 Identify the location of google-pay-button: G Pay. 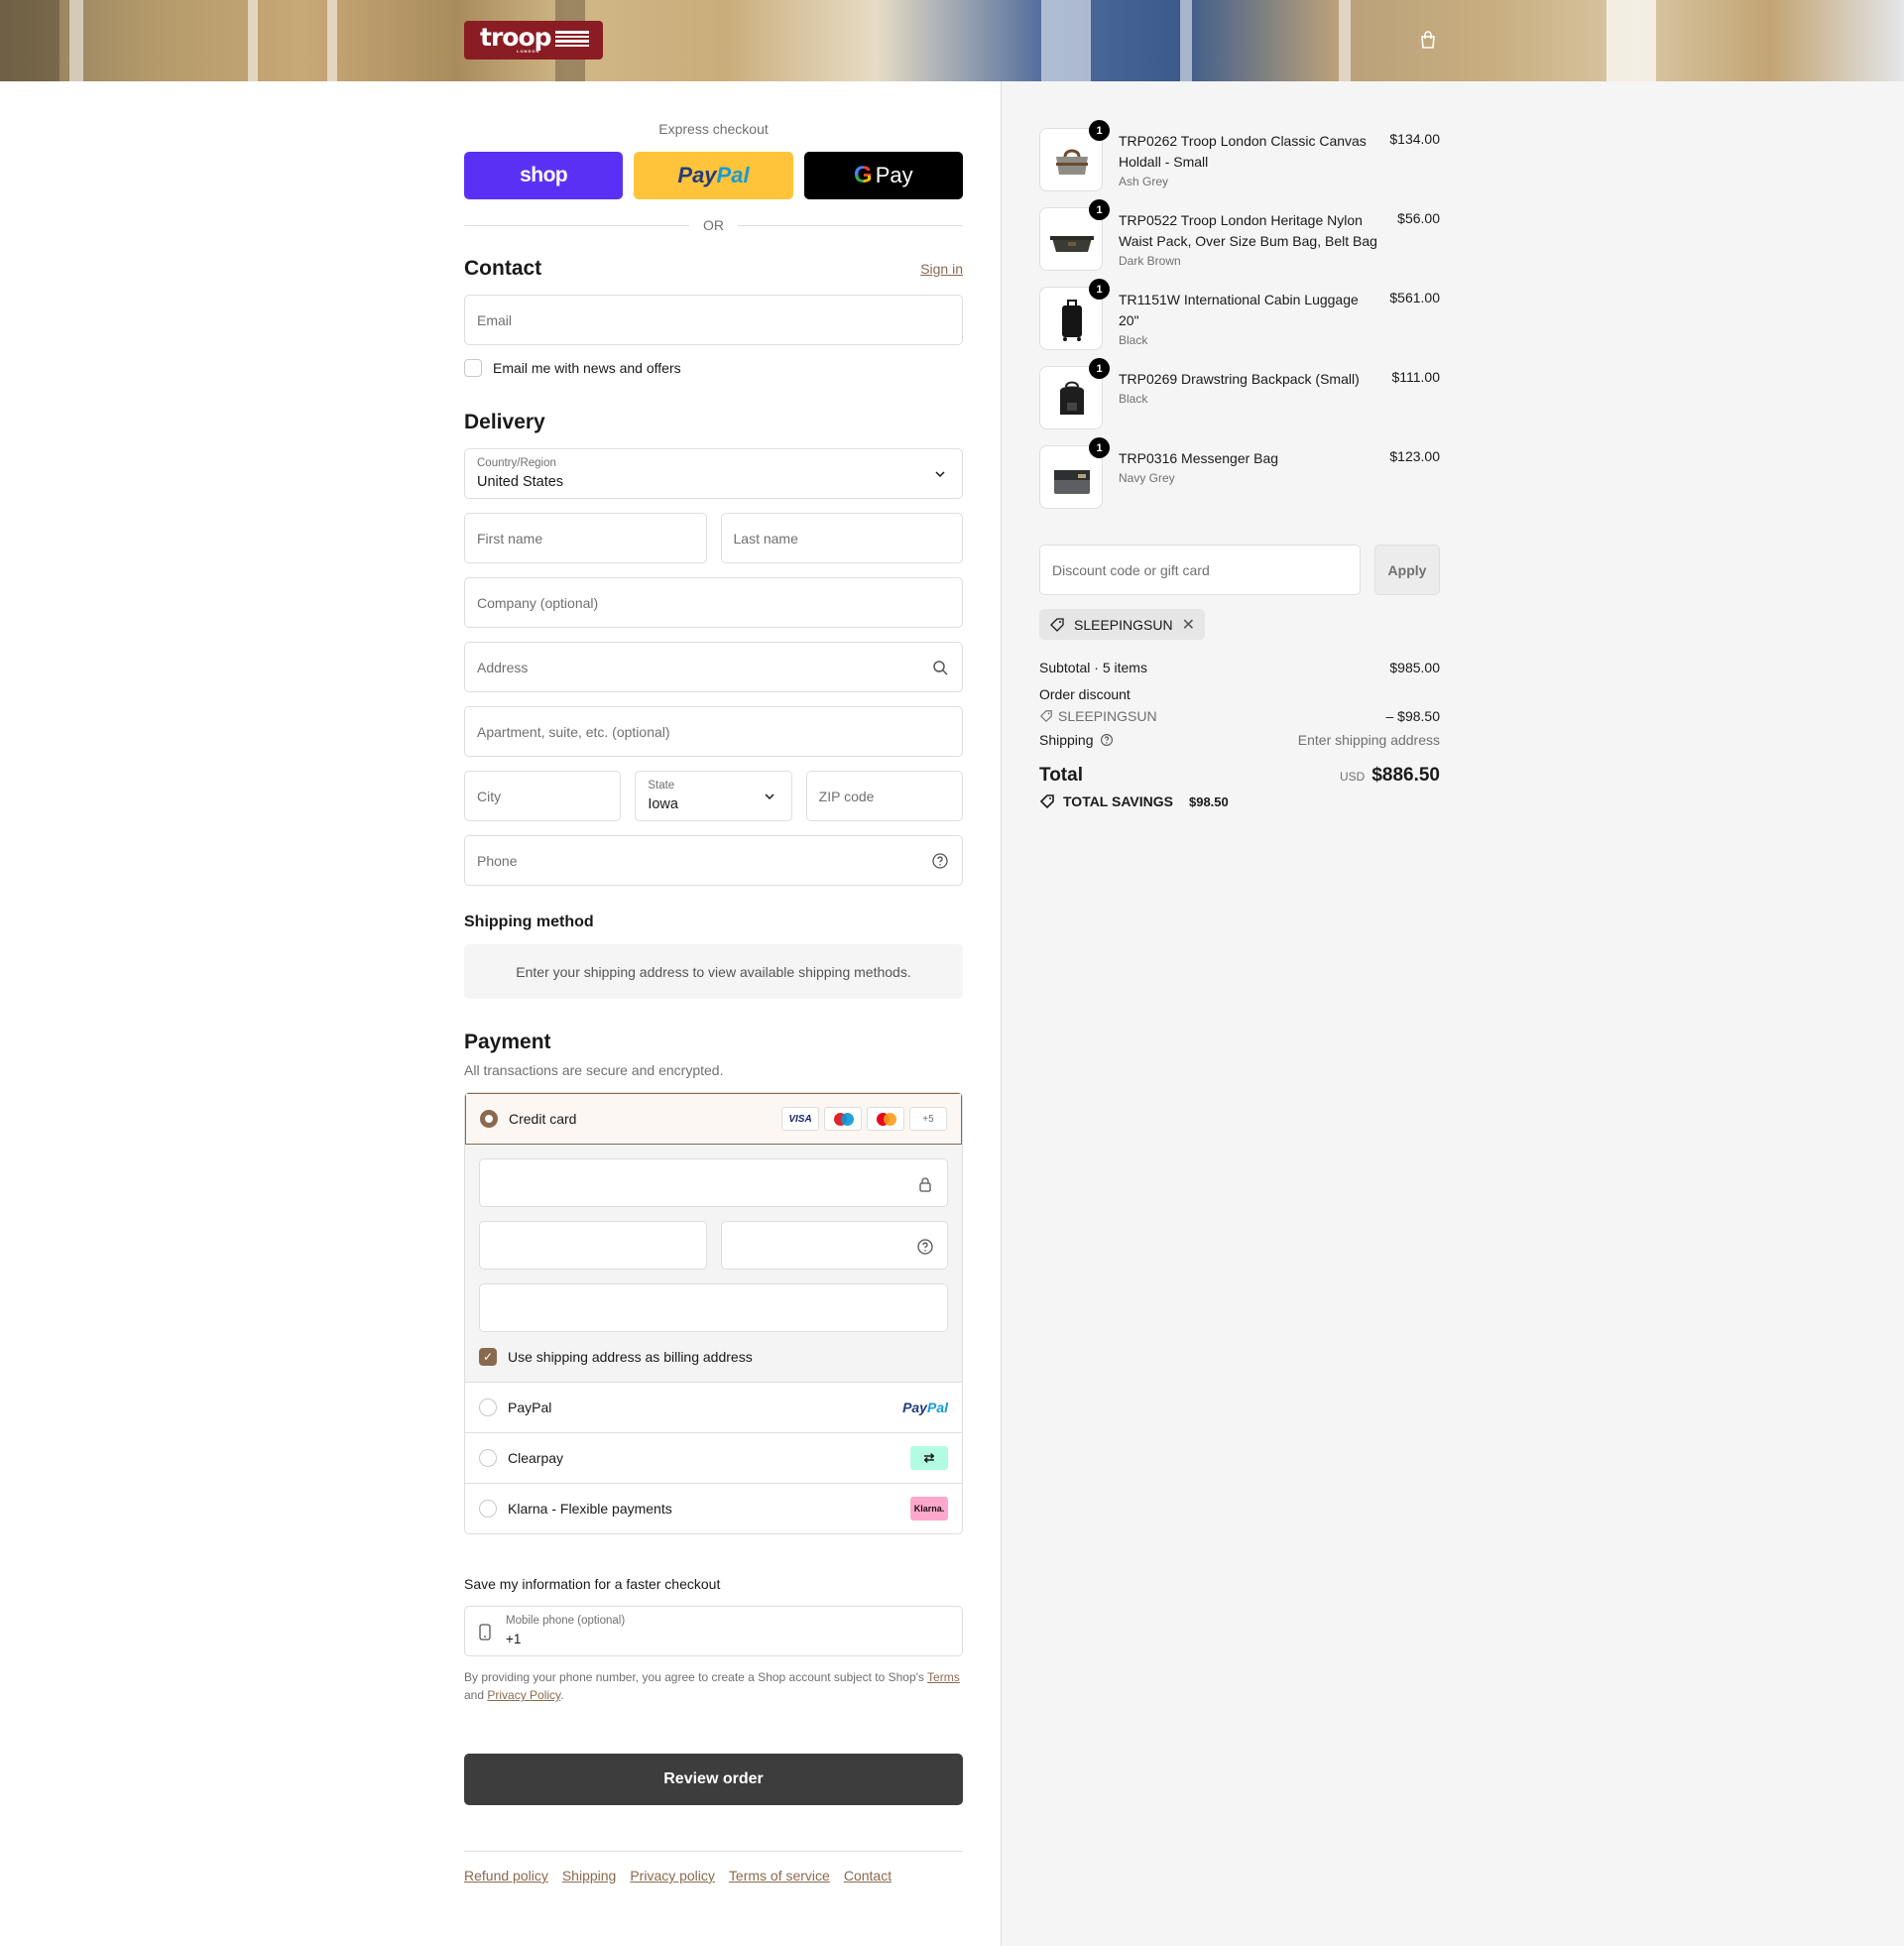
(883, 175).